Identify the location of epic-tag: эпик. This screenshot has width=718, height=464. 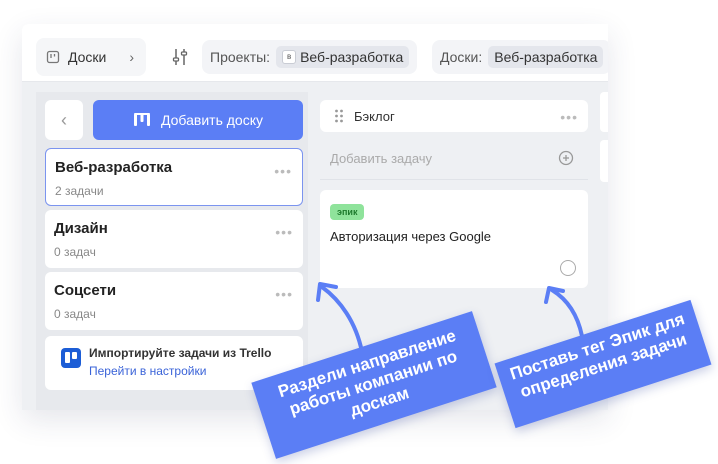
(347, 212).